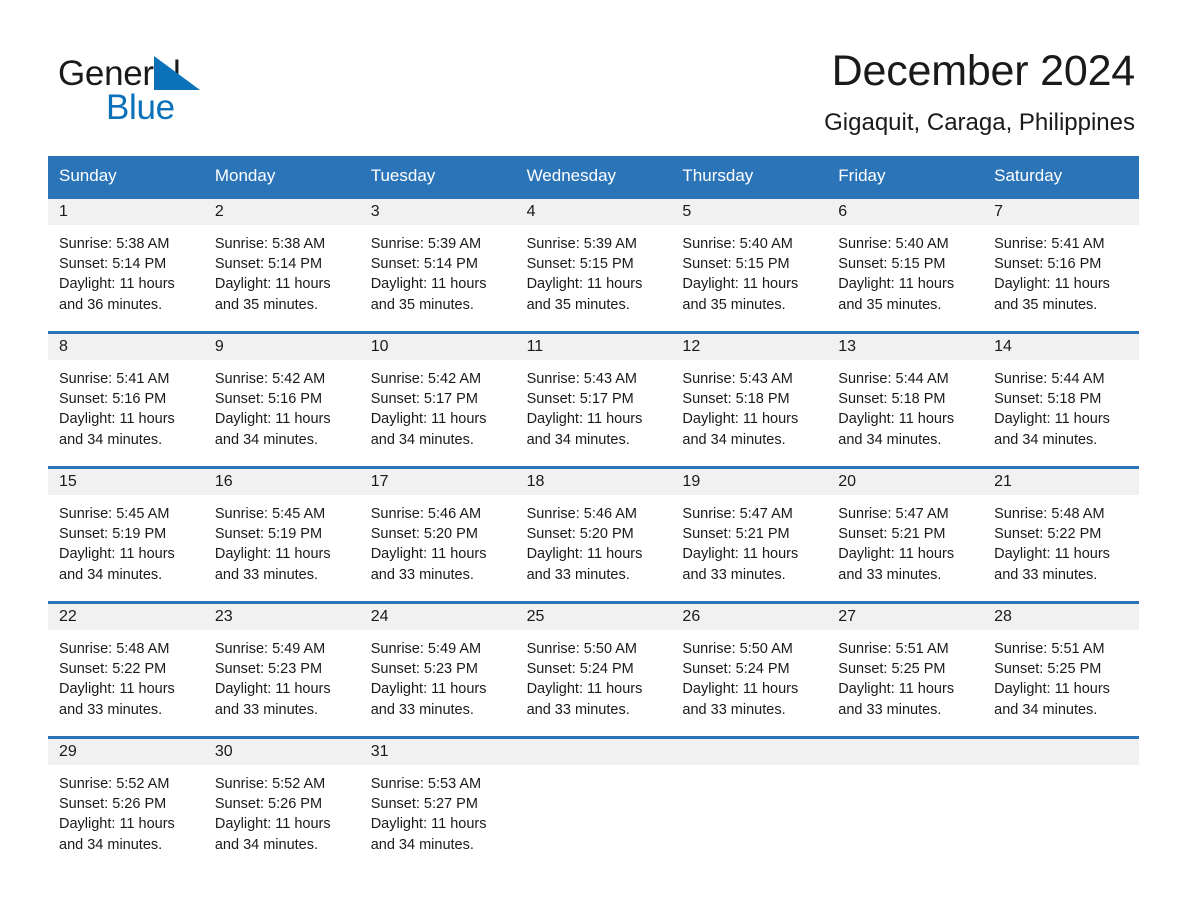 The height and width of the screenshot is (918, 1188). I want to click on day-number: 18, so click(535, 481).